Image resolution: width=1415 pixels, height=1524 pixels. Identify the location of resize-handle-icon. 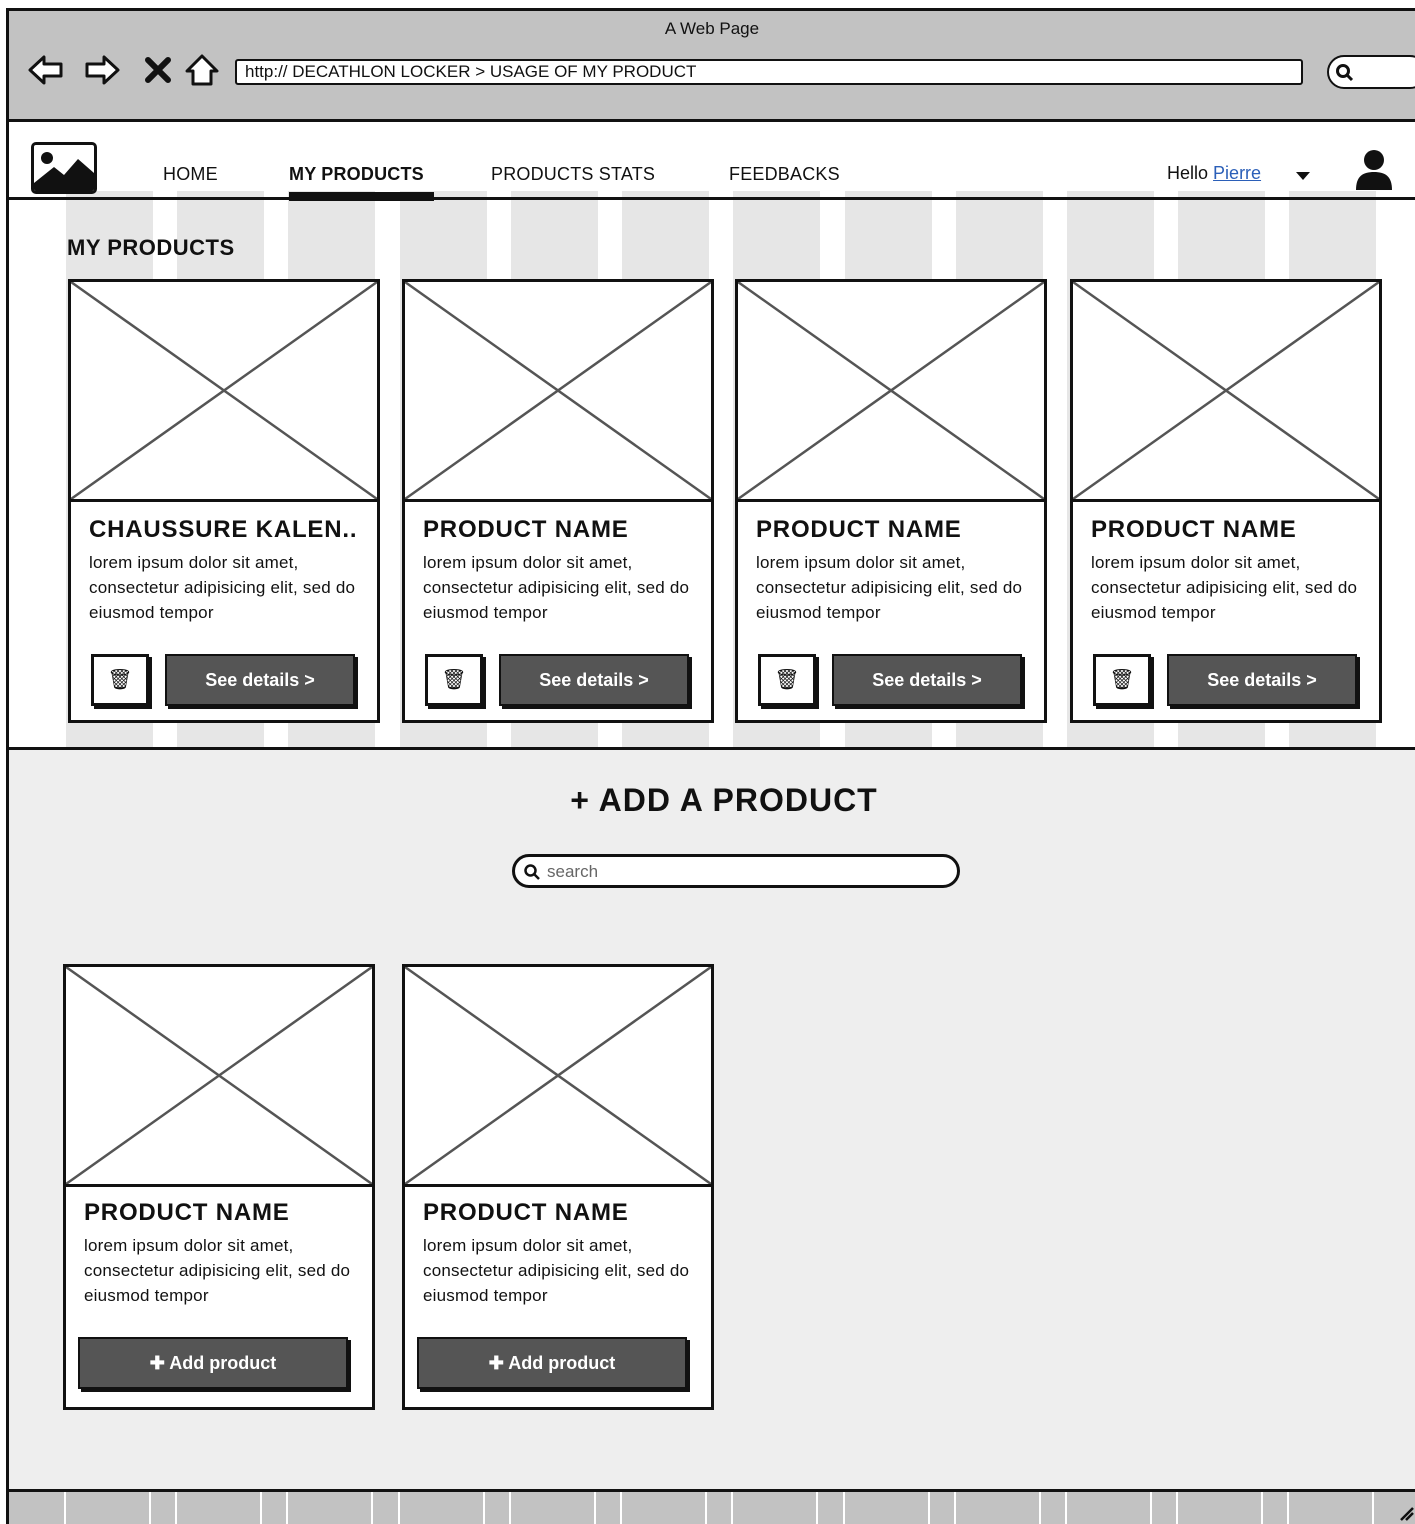
(1407, 1512).